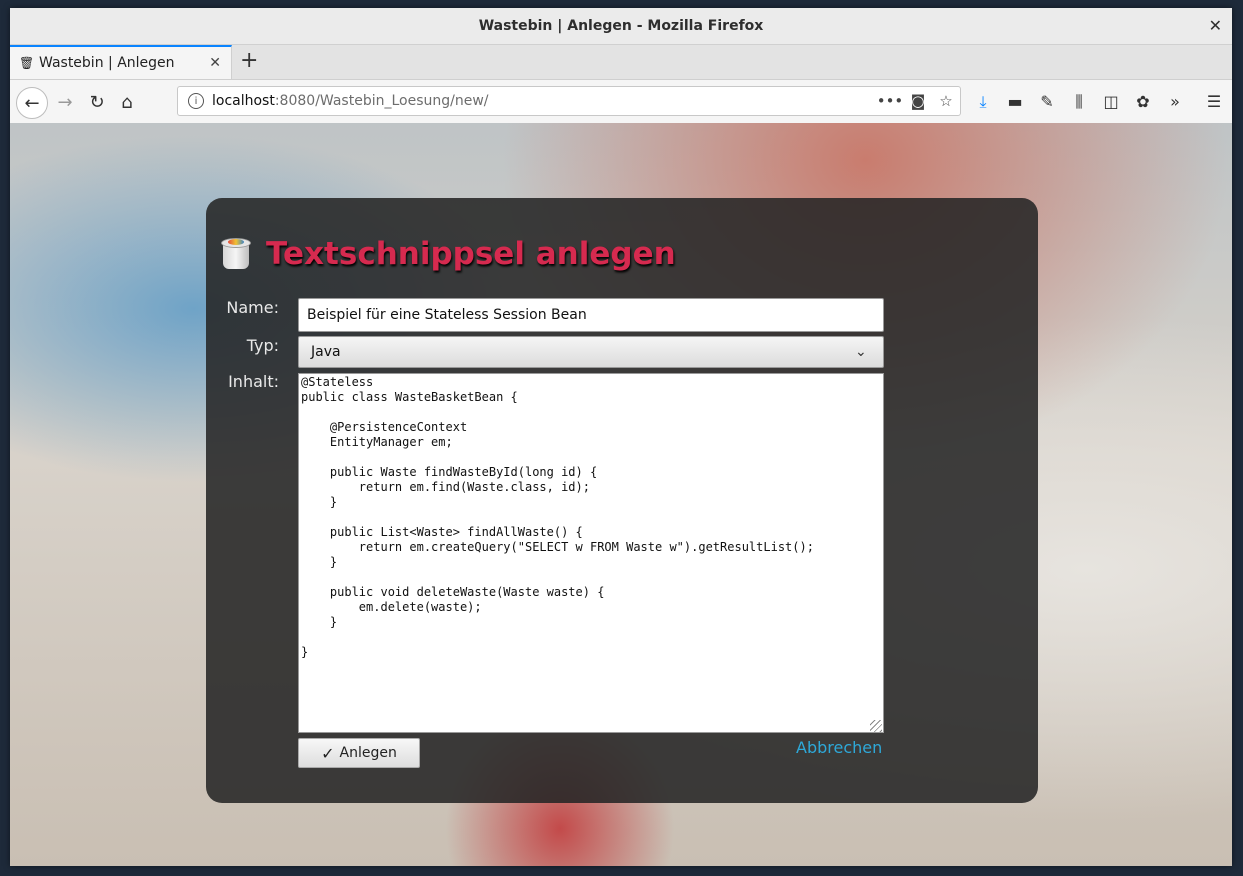 Image resolution: width=1243 pixels, height=876 pixels. Describe the element at coordinates (65, 102) in the screenshot. I see `forward-icon: →` at that location.